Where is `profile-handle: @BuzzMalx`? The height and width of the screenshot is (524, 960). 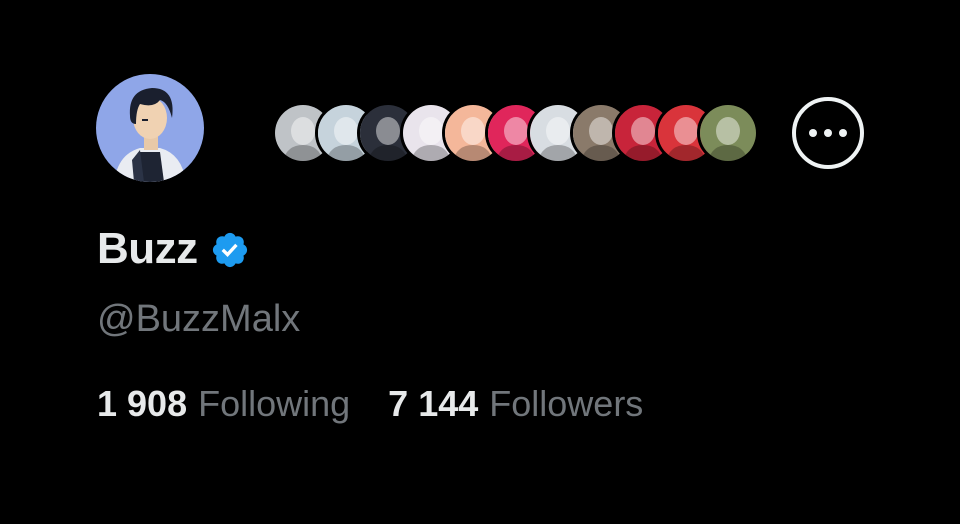
profile-handle: @BuzzMalx is located at coordinates (199, 319).